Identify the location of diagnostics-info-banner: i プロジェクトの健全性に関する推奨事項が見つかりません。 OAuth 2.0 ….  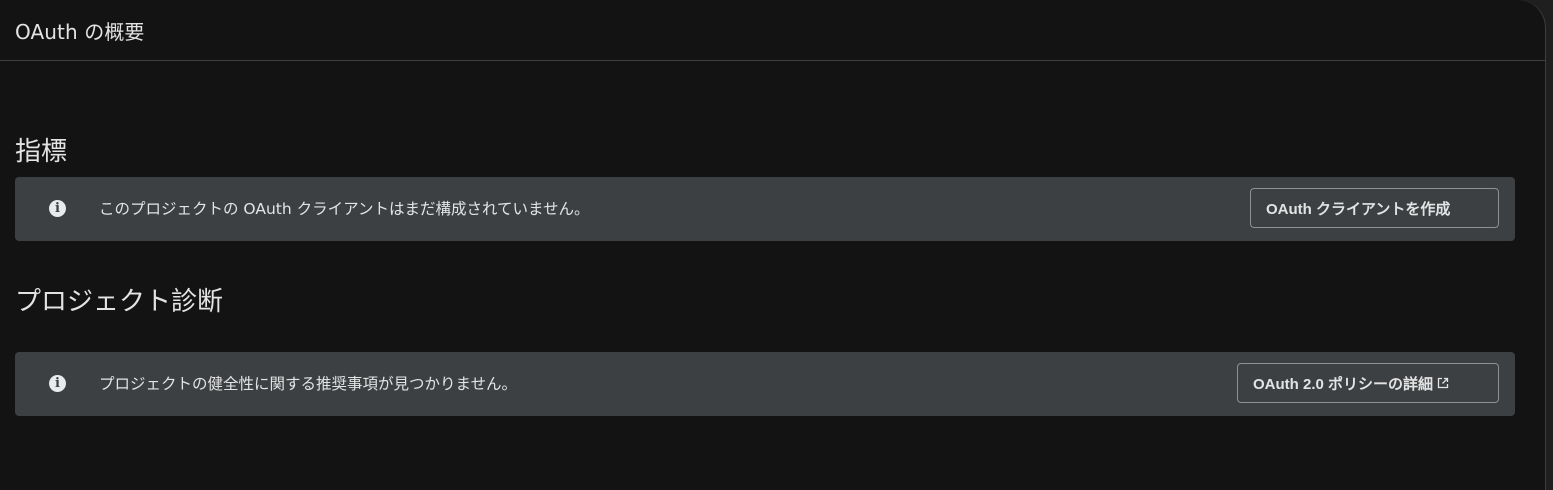
(765, 384).